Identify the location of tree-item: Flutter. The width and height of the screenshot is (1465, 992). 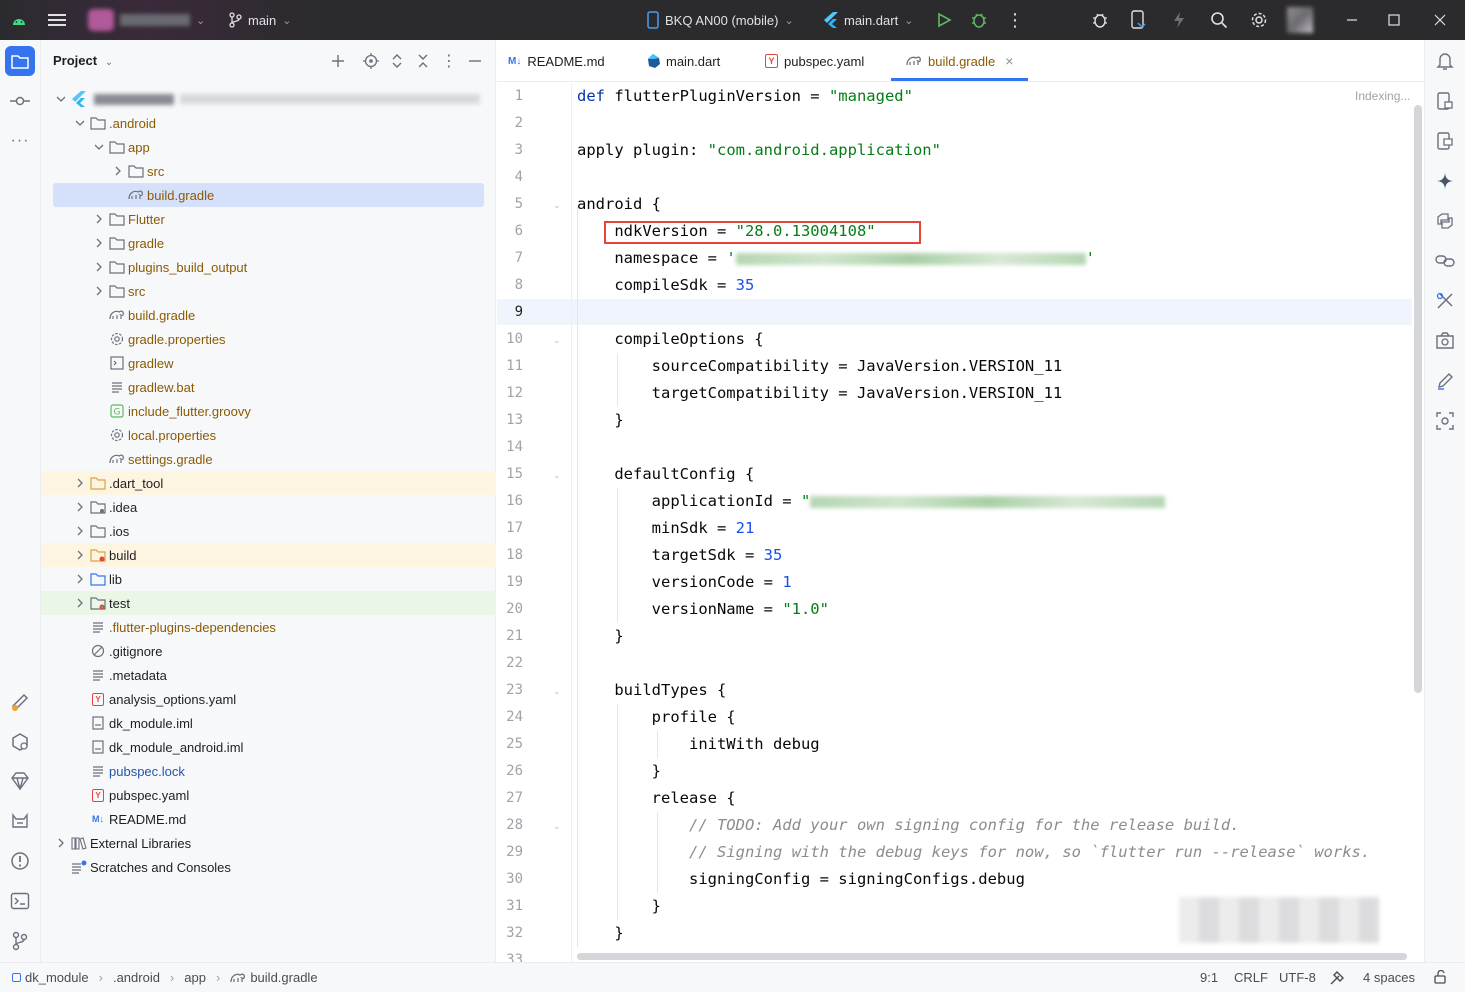
(268, 219).